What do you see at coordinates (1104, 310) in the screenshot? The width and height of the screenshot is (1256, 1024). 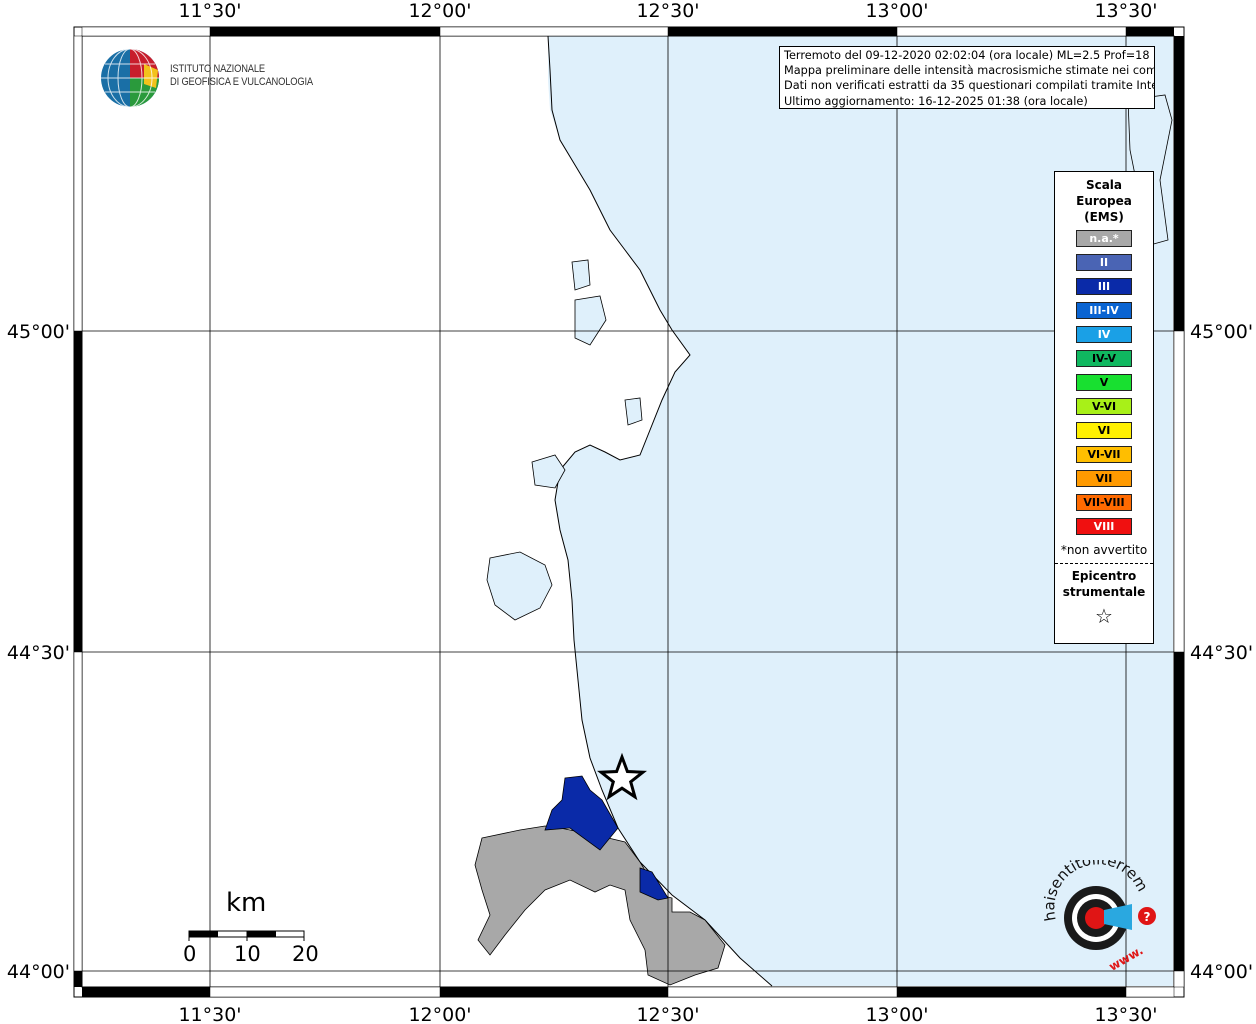 I see `legend-item: III-IV` at bounding box center [1104, 310].